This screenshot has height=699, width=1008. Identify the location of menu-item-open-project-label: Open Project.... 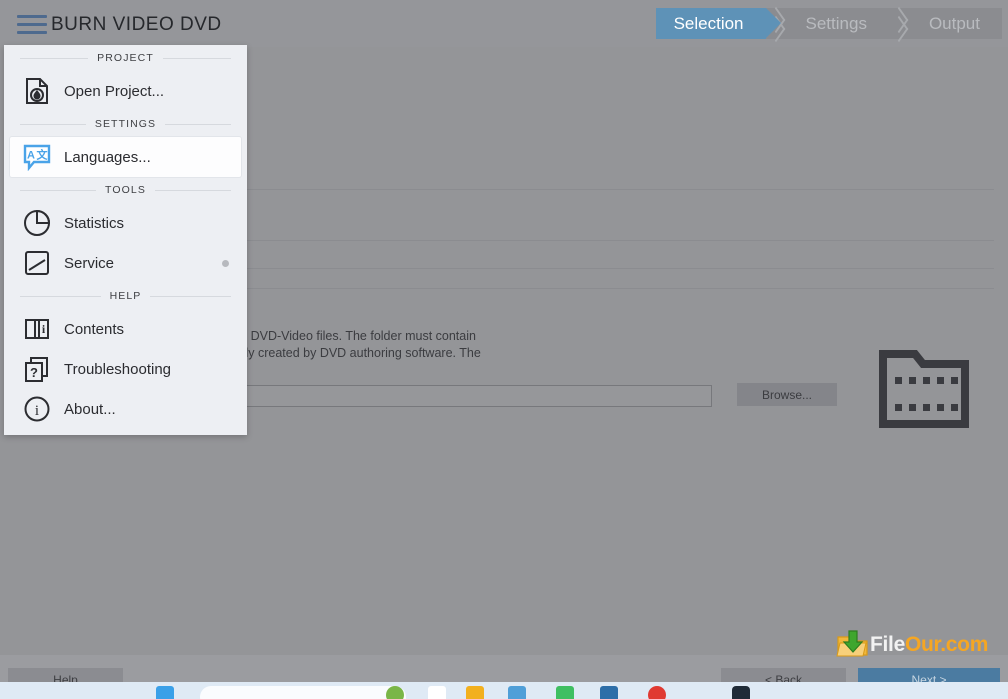
(114, 91).